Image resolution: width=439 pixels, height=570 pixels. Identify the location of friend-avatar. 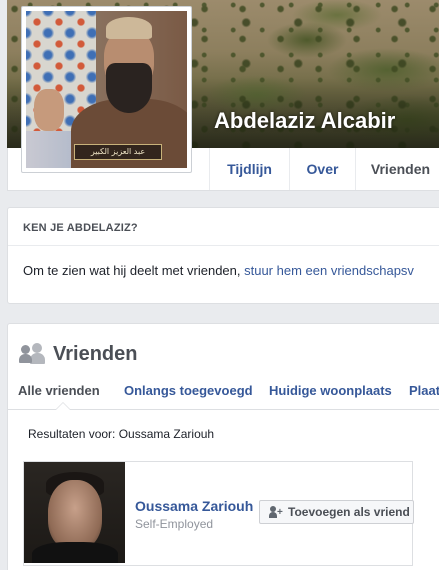
(74, 512).